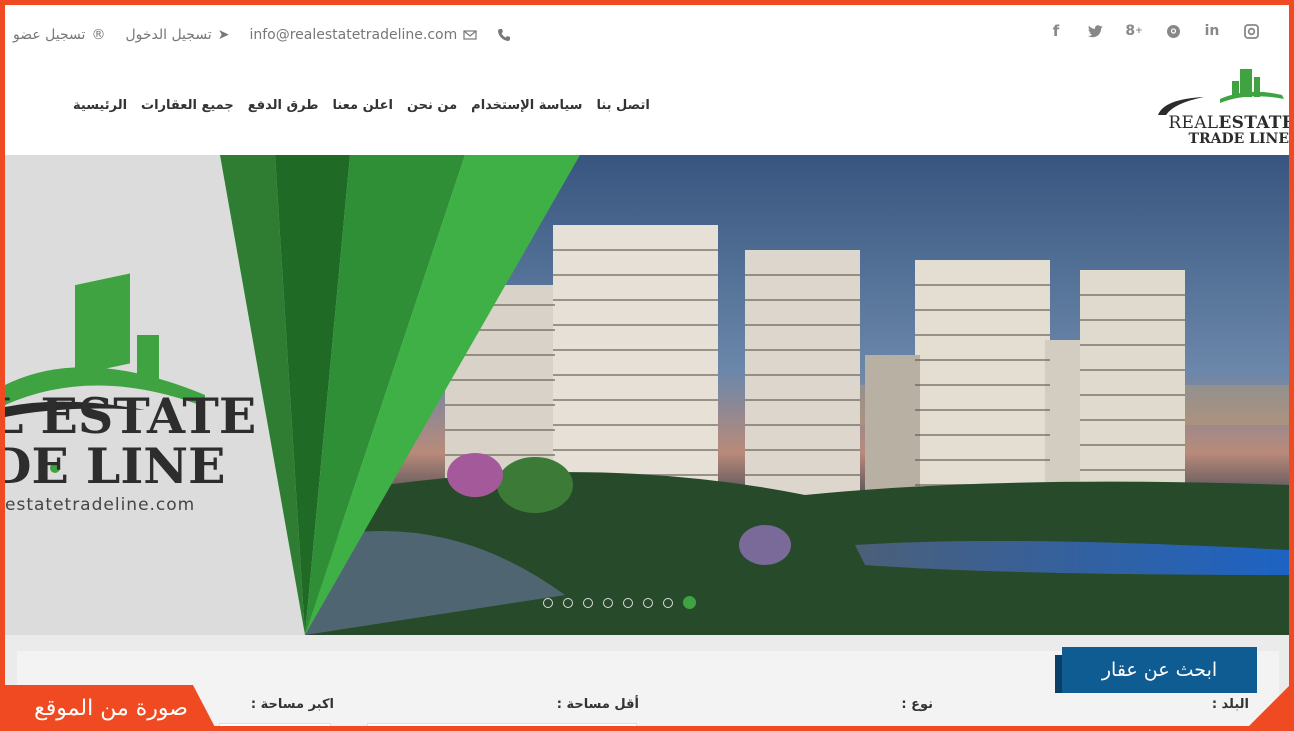 Image resolution: width=1294 pixels, height=731 pixels. Describe the element at coordinates (597, 704) in the screenshot. I see `min-area-label: أقل مساحة :` at that location.